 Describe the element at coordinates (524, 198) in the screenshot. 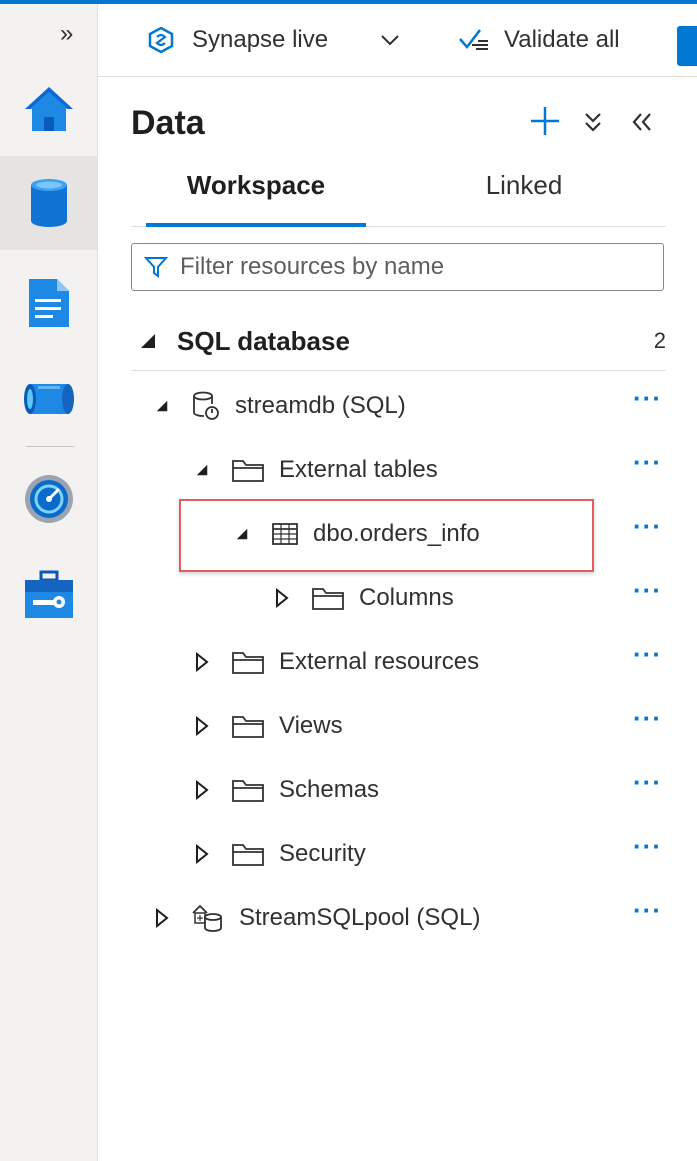

I see `tab-linked: Linked` at that location.